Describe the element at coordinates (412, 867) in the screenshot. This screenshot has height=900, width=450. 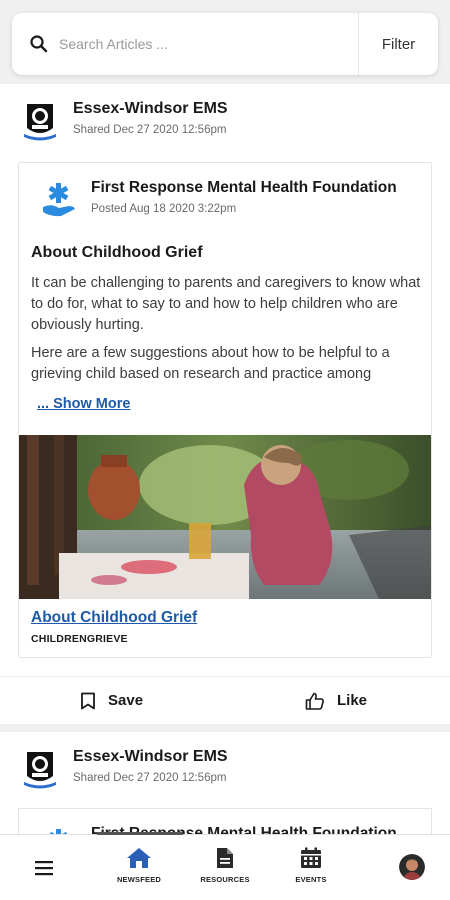
I see `avatar` at that location.